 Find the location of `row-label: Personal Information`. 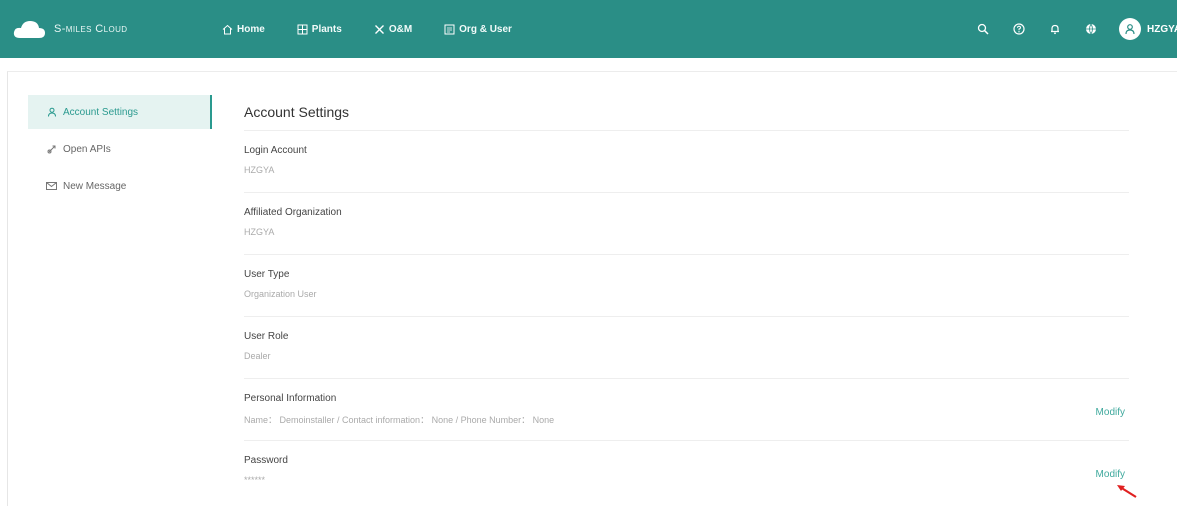

row-label: Personal Information is located at coordinates (290, 398).